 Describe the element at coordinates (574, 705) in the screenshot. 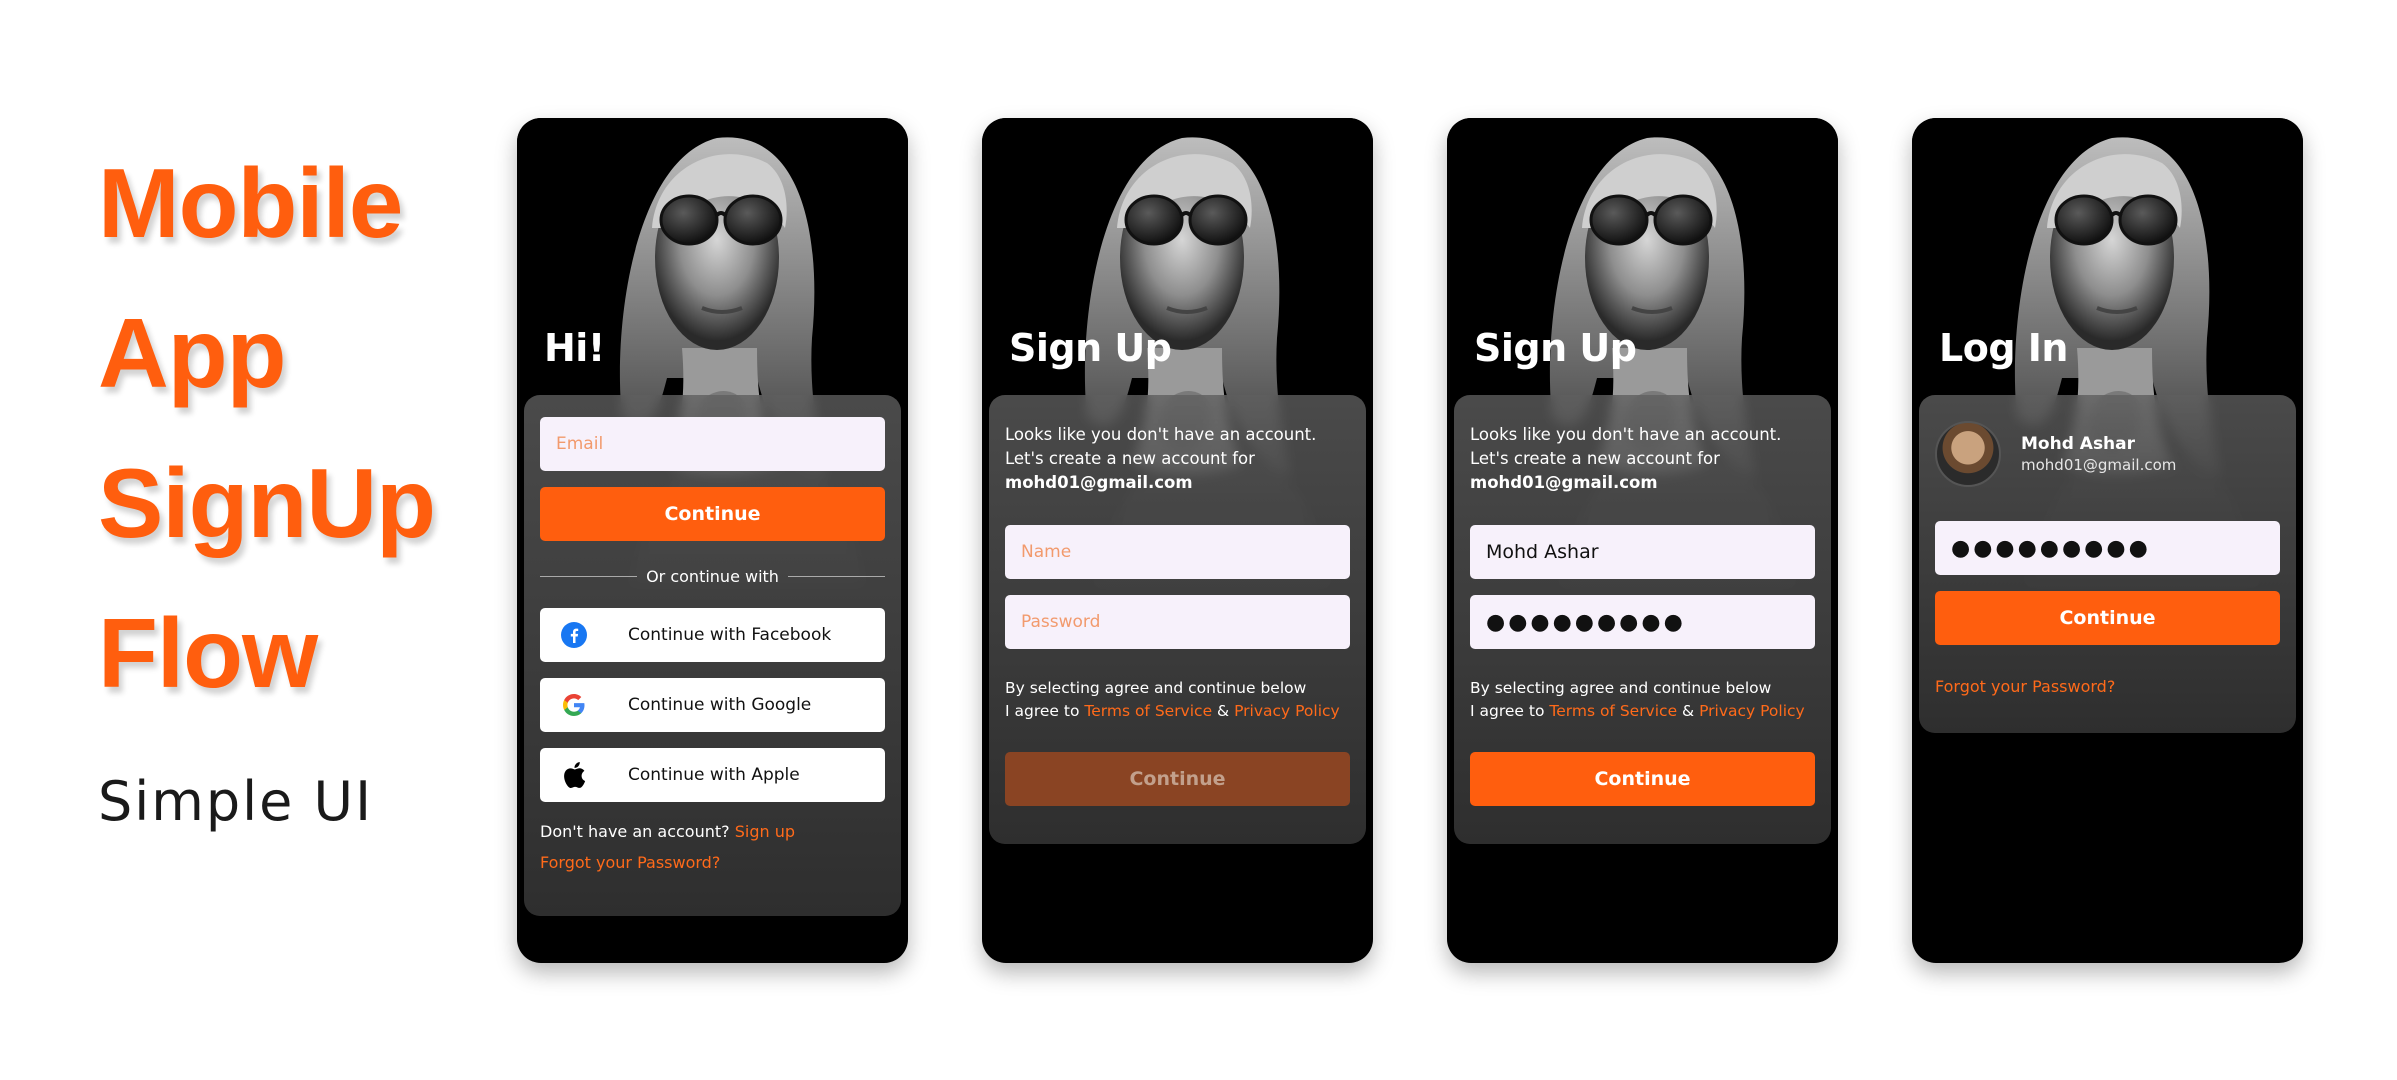

I see `google-icon` at that location.